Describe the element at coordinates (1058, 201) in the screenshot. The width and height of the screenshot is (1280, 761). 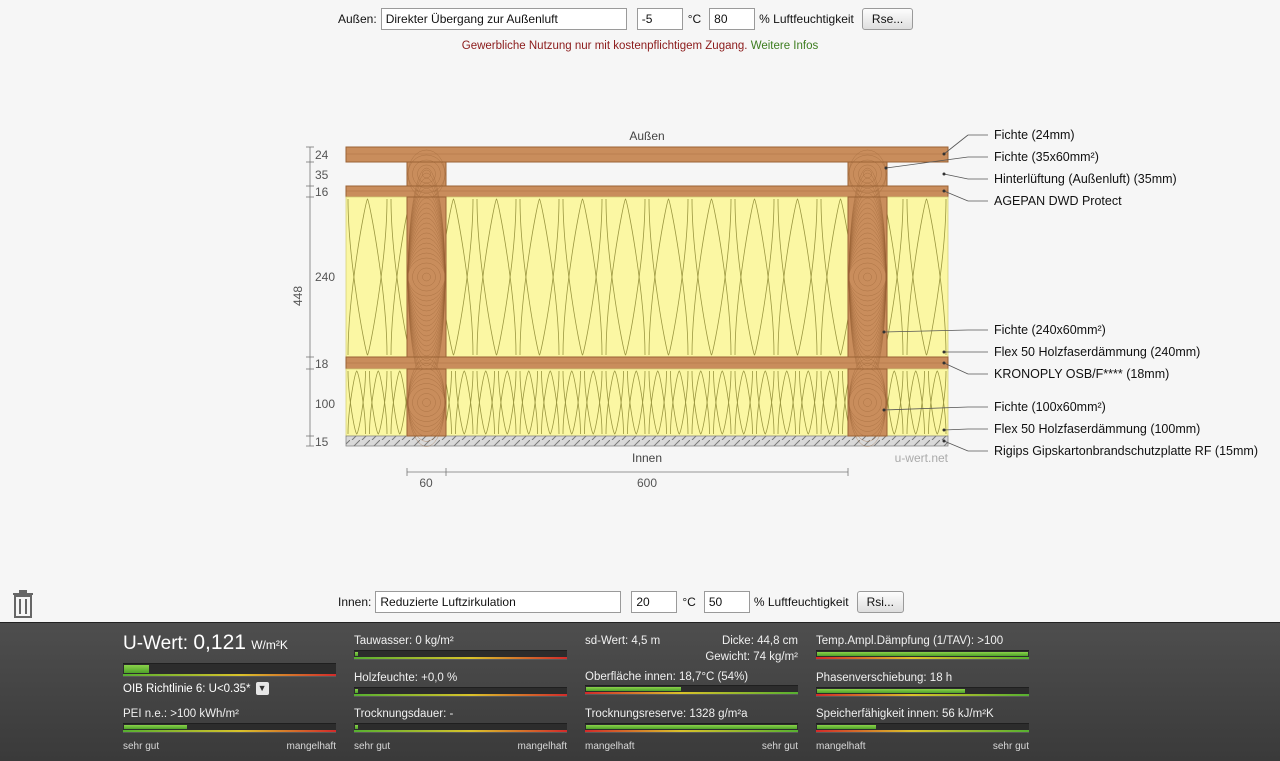
I see `layer-label: AGEPAN DWD Protect` at that location.